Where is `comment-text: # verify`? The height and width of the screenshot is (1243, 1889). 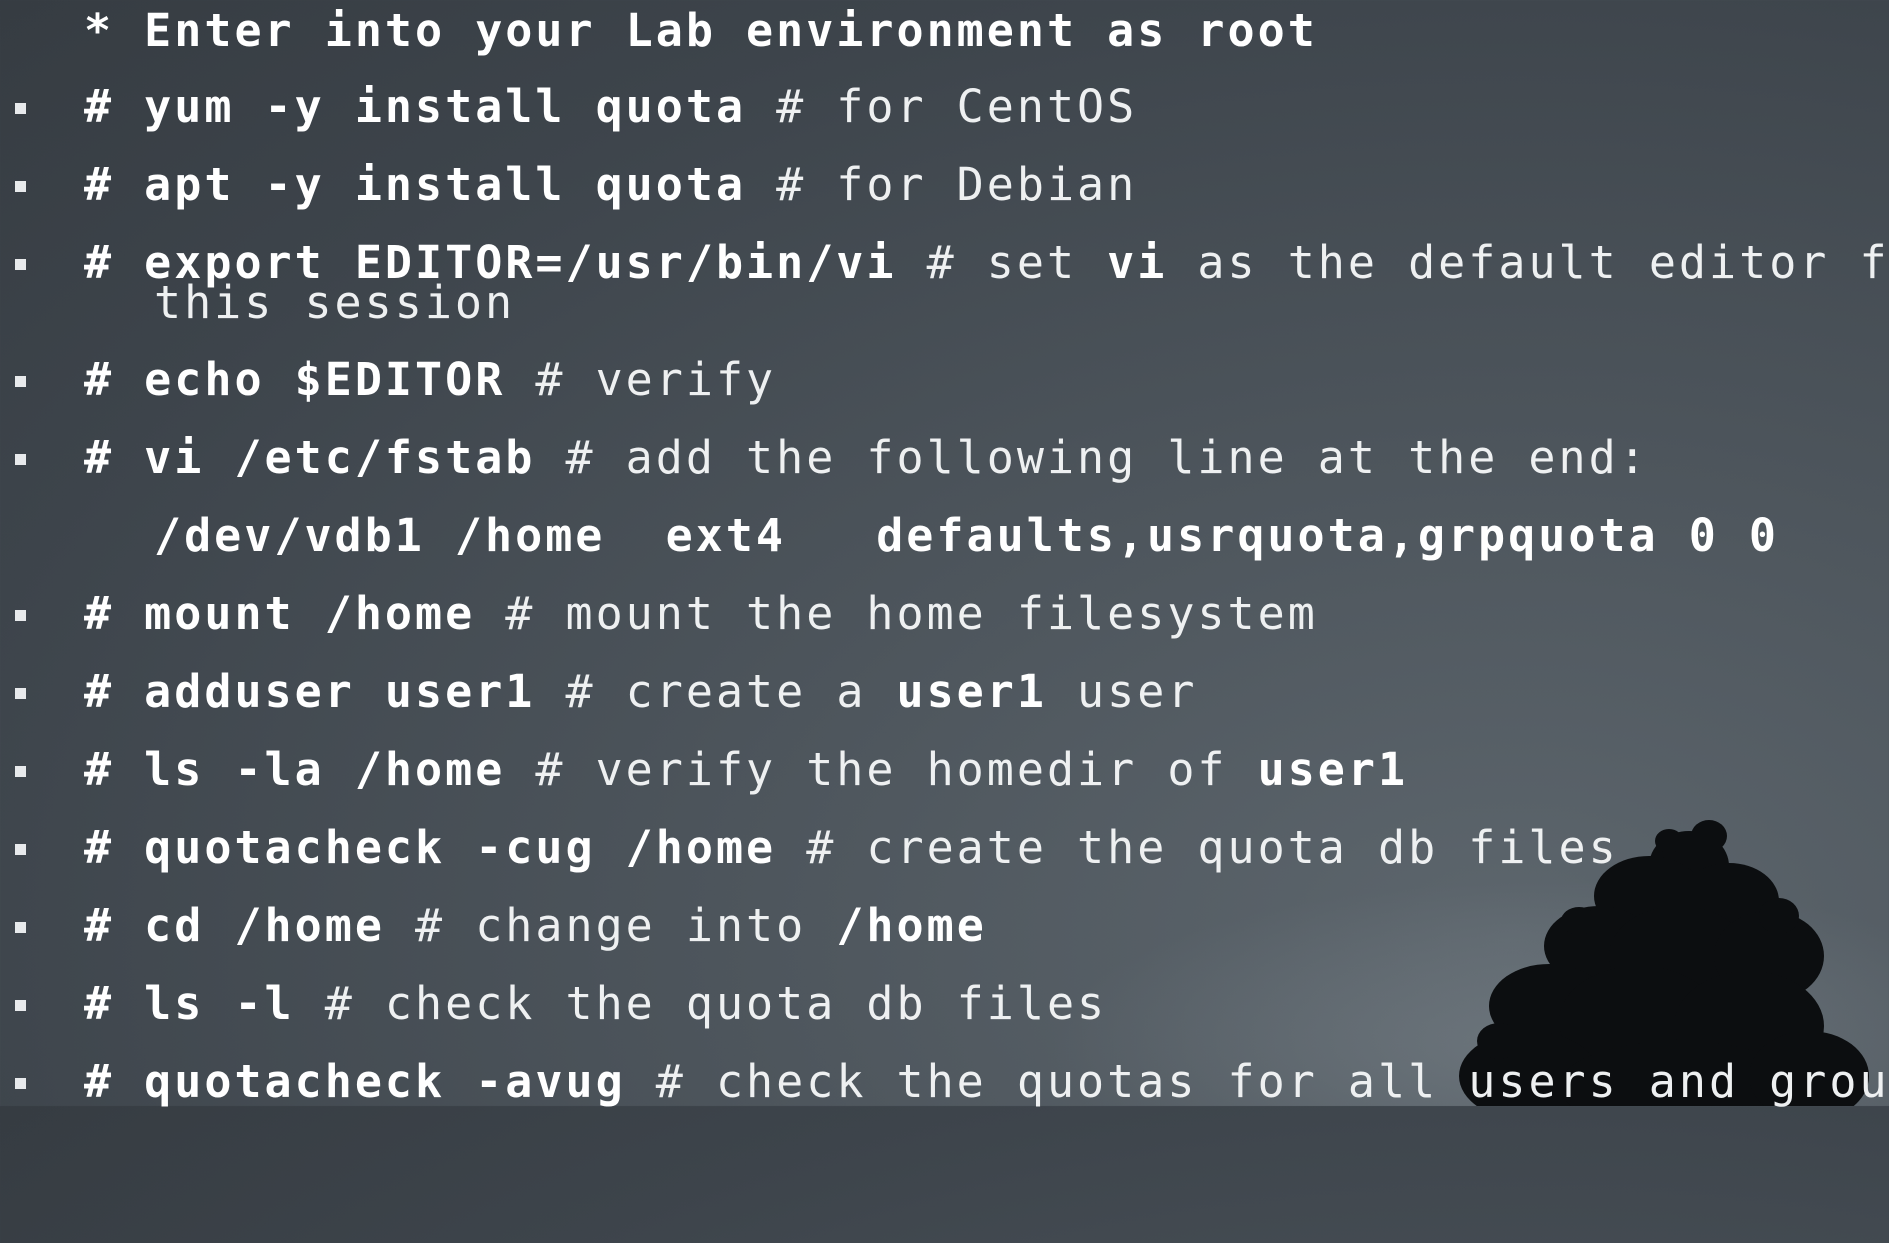 comment-text: # verify is located at coordinates (641, 379).